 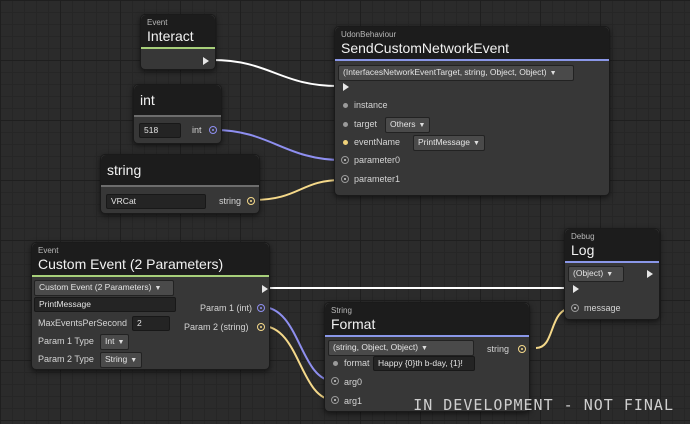 What do you see at coordinates (588, 273) in the screenshot?
I see `log-overload-value: (Object)` at bounding box center [588, 273].